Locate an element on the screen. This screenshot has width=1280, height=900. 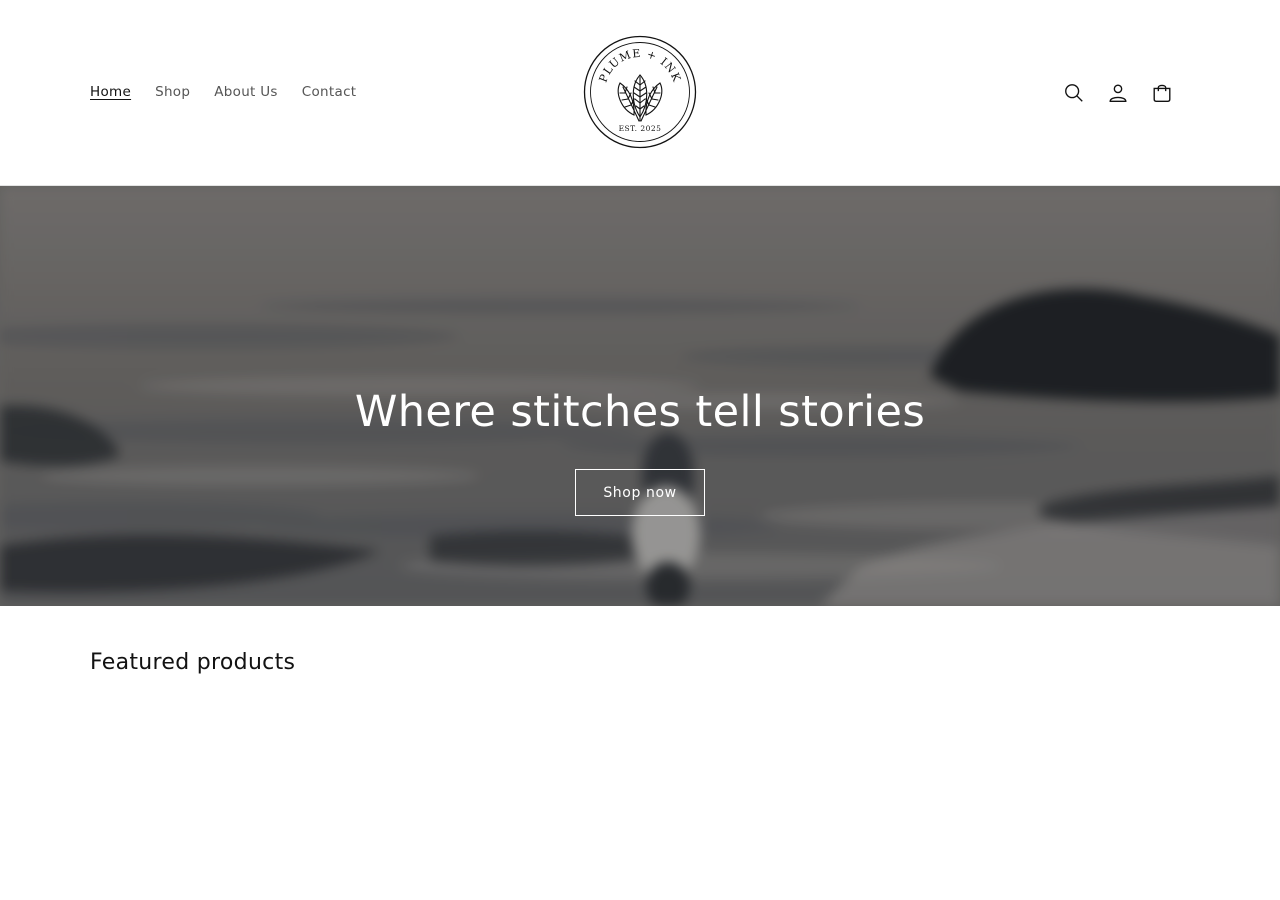
search-icon is located at coordinates (1074, 93).